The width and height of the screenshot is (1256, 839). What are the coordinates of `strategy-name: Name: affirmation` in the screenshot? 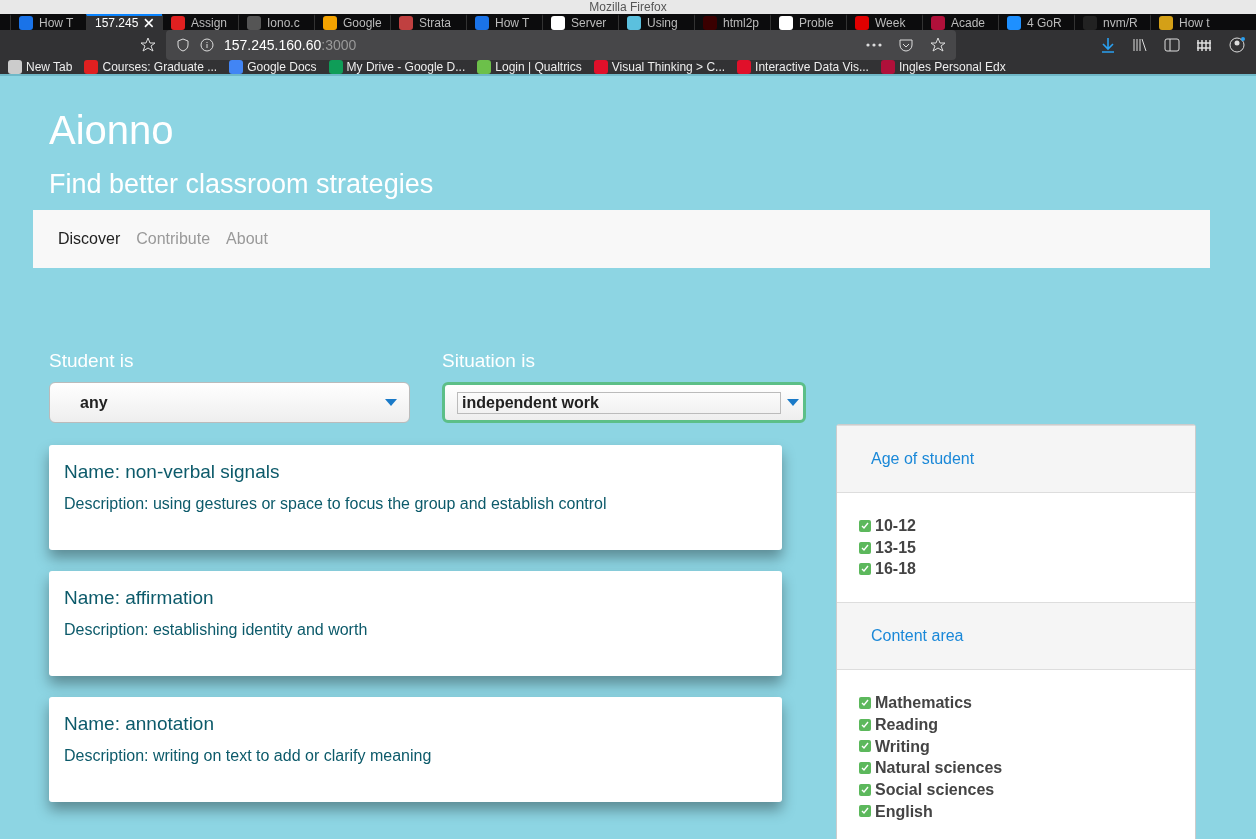 It's located at (139, 598).